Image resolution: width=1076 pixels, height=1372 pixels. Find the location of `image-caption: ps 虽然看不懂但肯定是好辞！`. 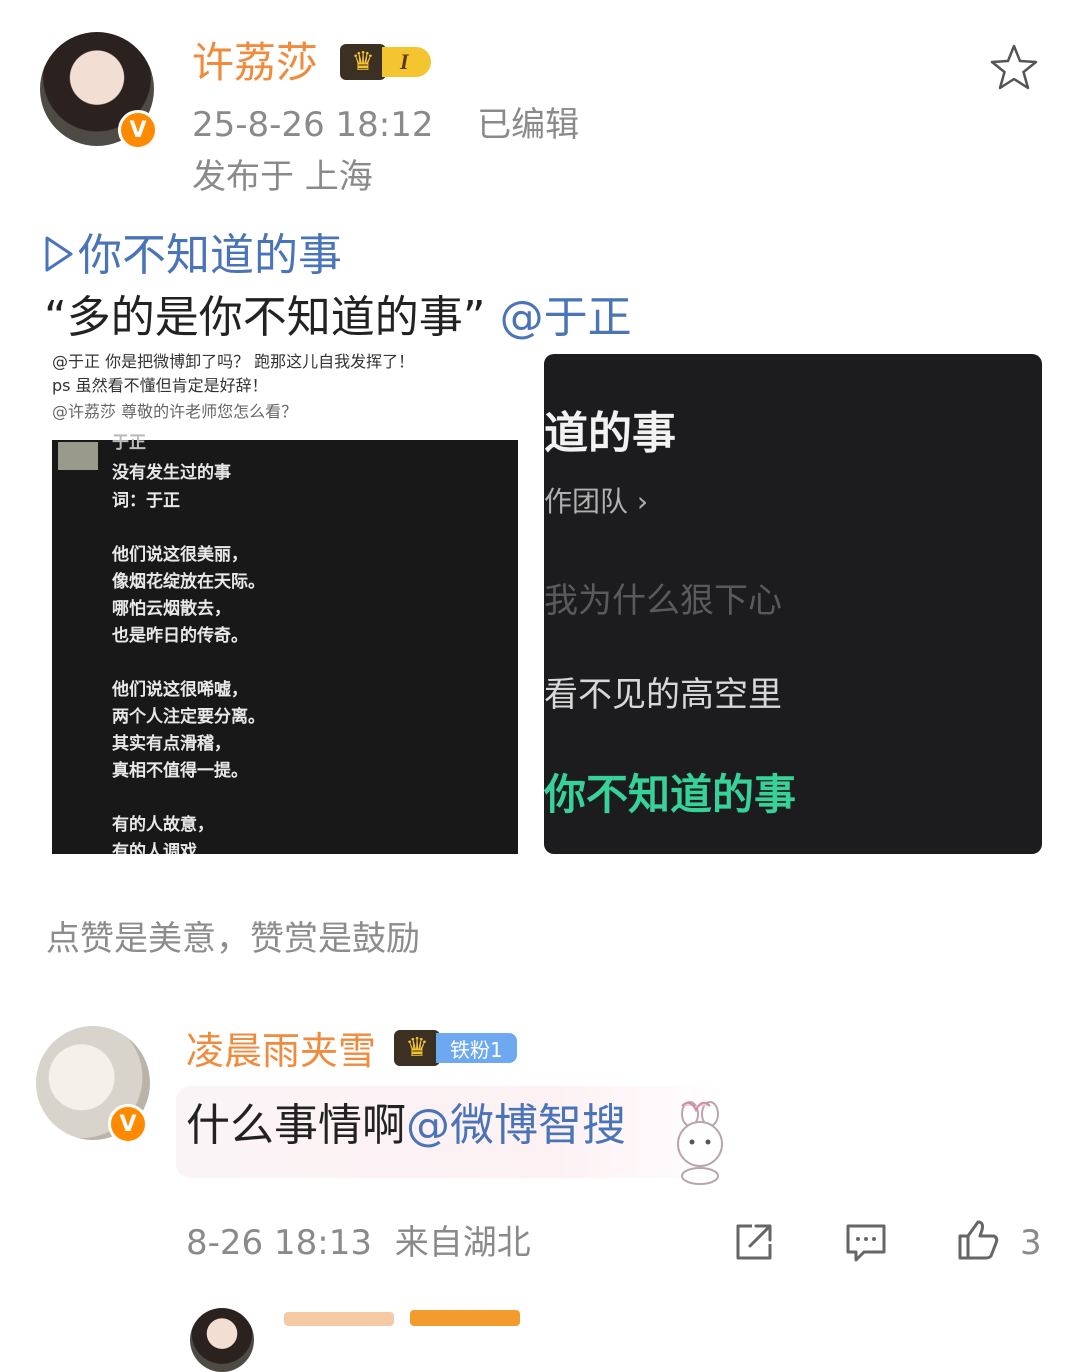

image-caption: ps 虽然看不懂但肯定是好辞！ is located at coordinates (160, 385).